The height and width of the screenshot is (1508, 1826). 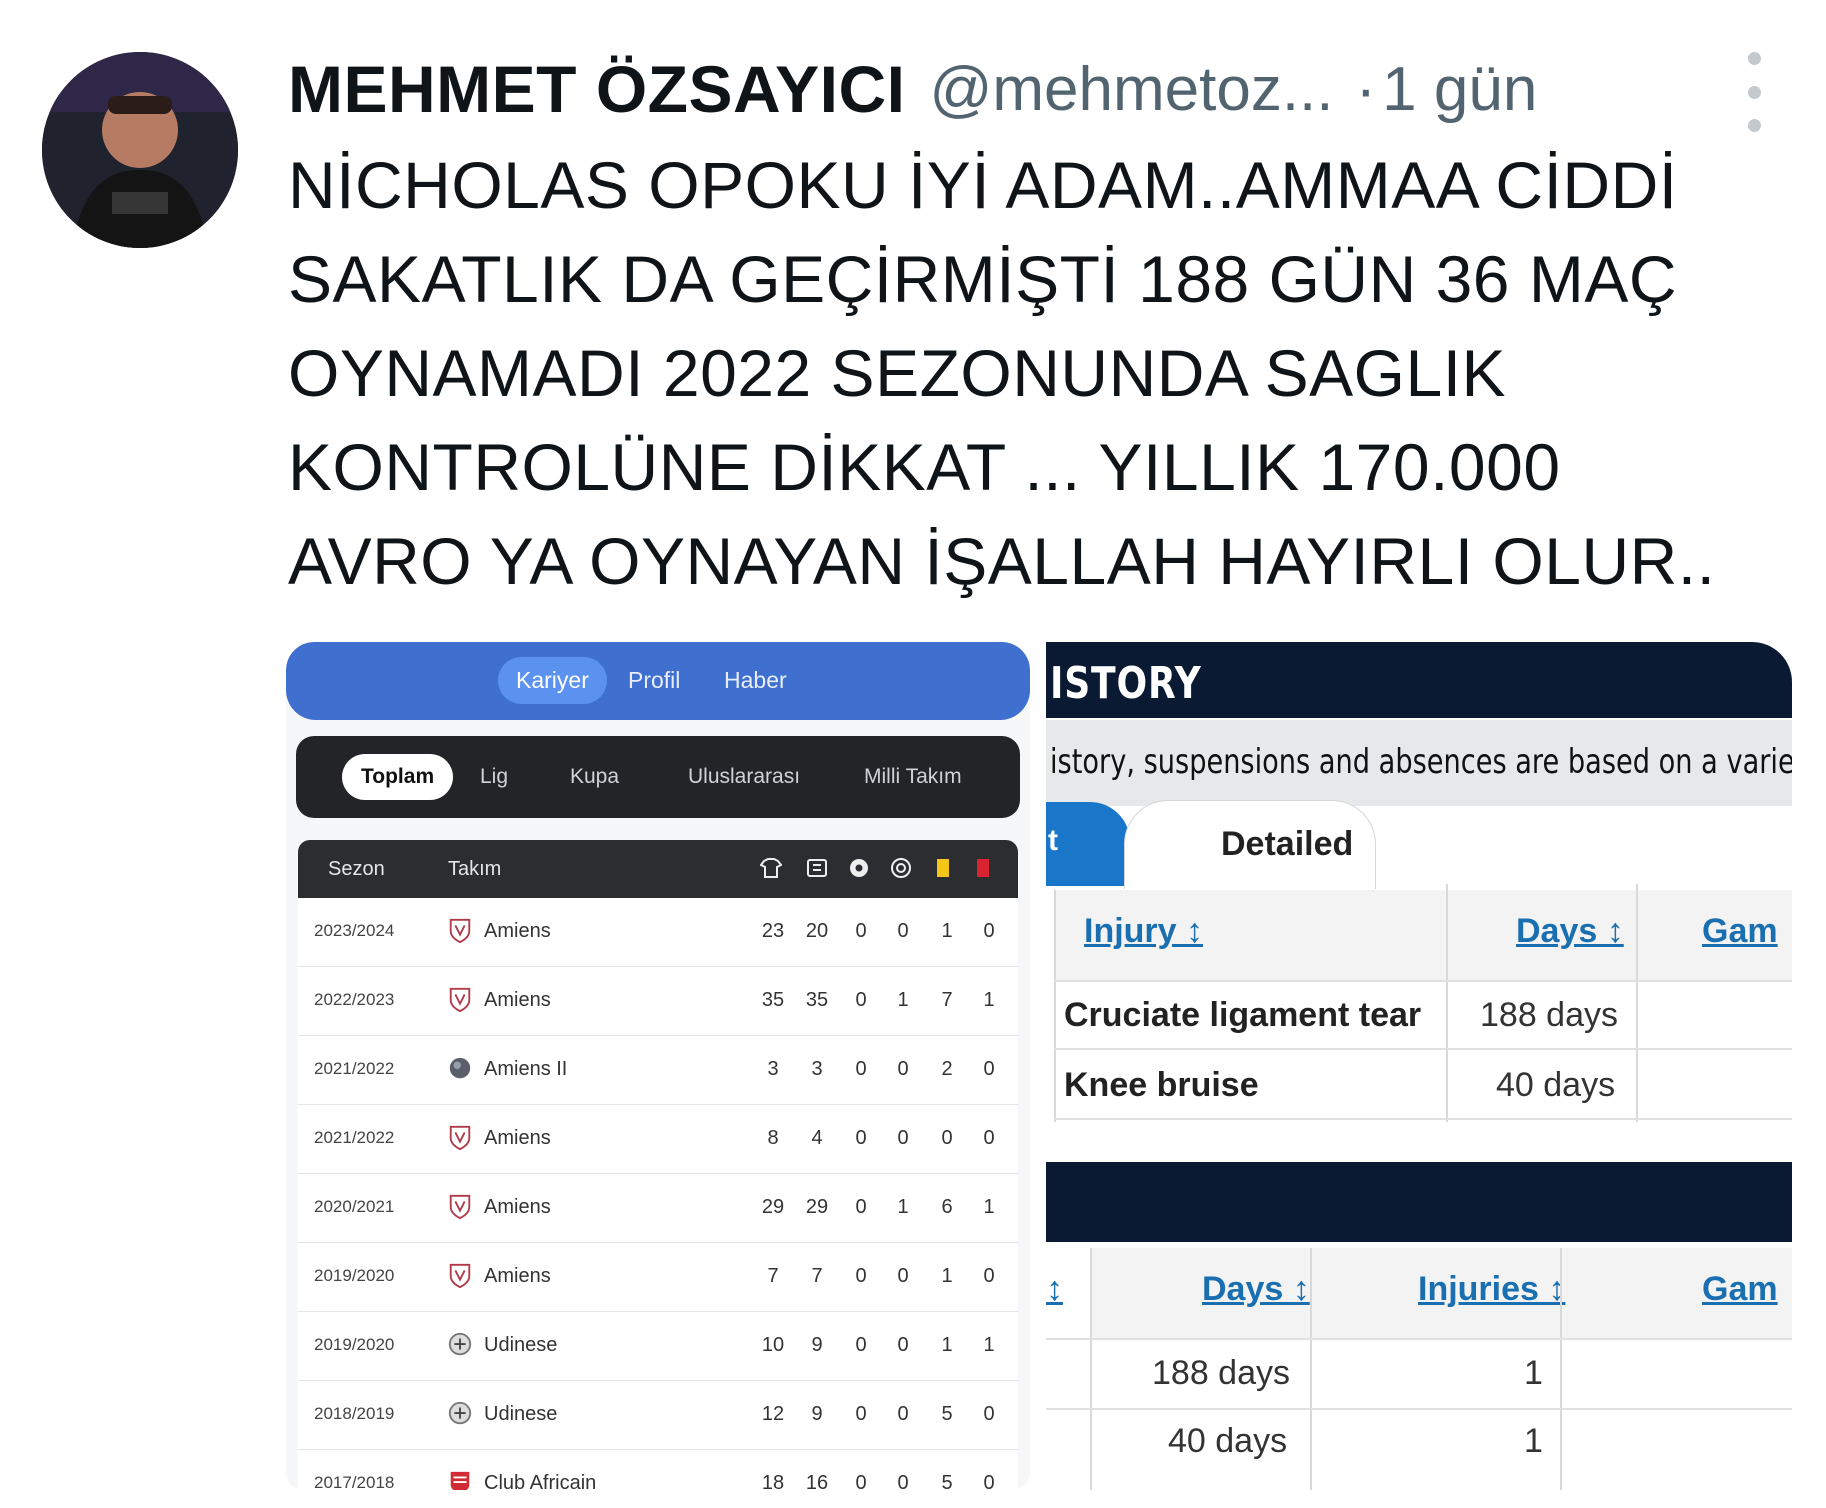 I want to click on stat-cell: 29, so click(x=817, y=1207).